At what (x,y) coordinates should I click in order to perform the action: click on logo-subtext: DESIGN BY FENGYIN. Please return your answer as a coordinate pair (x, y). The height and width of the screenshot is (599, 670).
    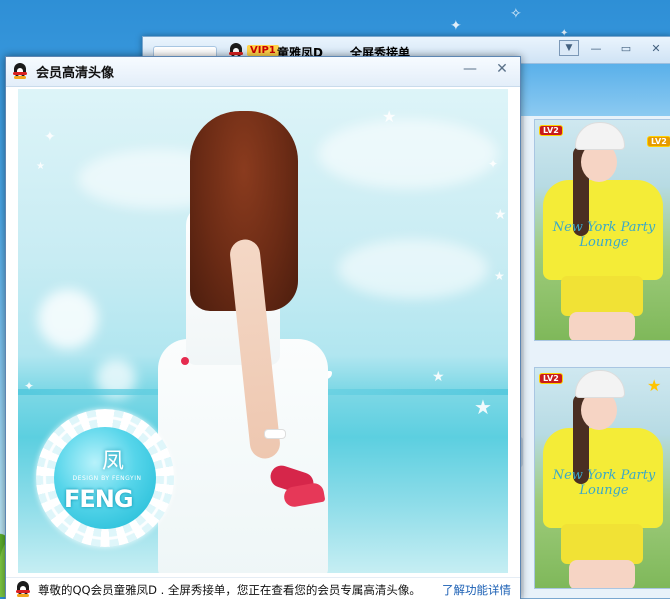
    Looking at the image, I should click on (107, 478).